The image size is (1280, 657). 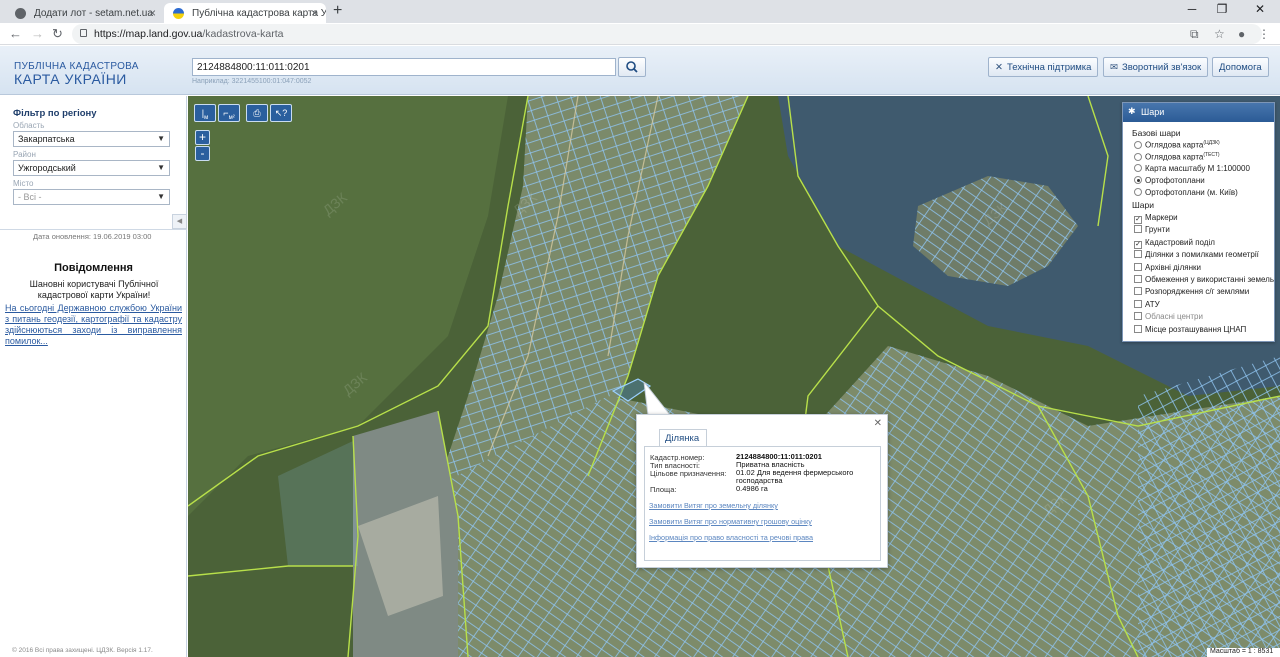 What do you see at coordinates (1177, 157) in the screenshot?
I see `base-layer-option: Оглядова карта(ТЕСТ)` at bounding box center [1177, 157].